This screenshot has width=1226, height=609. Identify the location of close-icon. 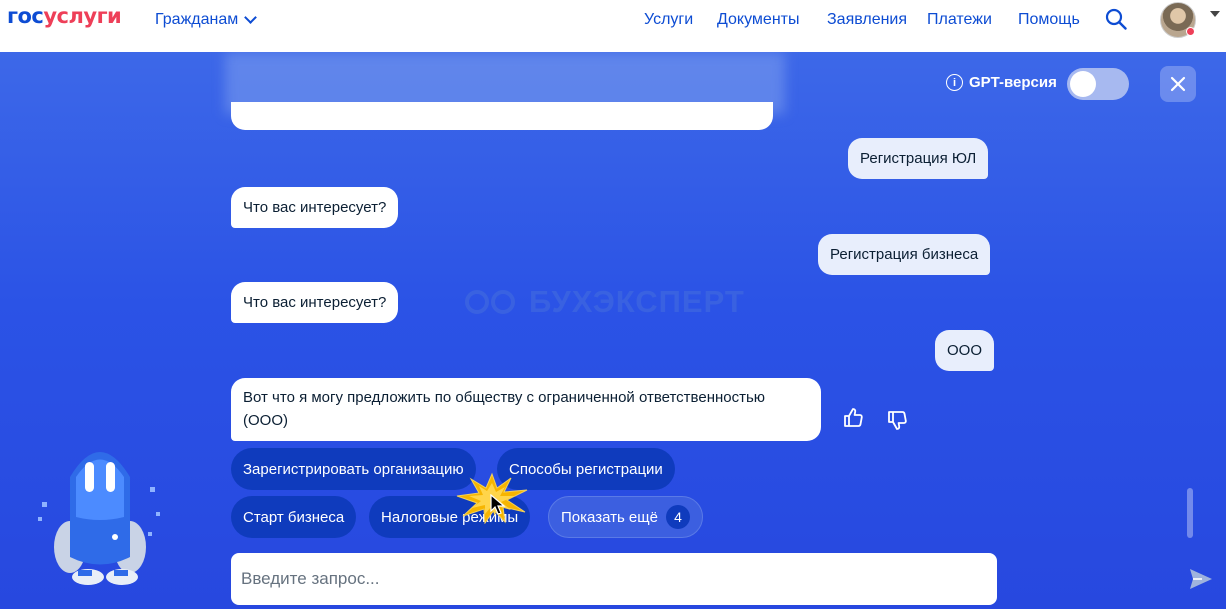
(1178, 84).